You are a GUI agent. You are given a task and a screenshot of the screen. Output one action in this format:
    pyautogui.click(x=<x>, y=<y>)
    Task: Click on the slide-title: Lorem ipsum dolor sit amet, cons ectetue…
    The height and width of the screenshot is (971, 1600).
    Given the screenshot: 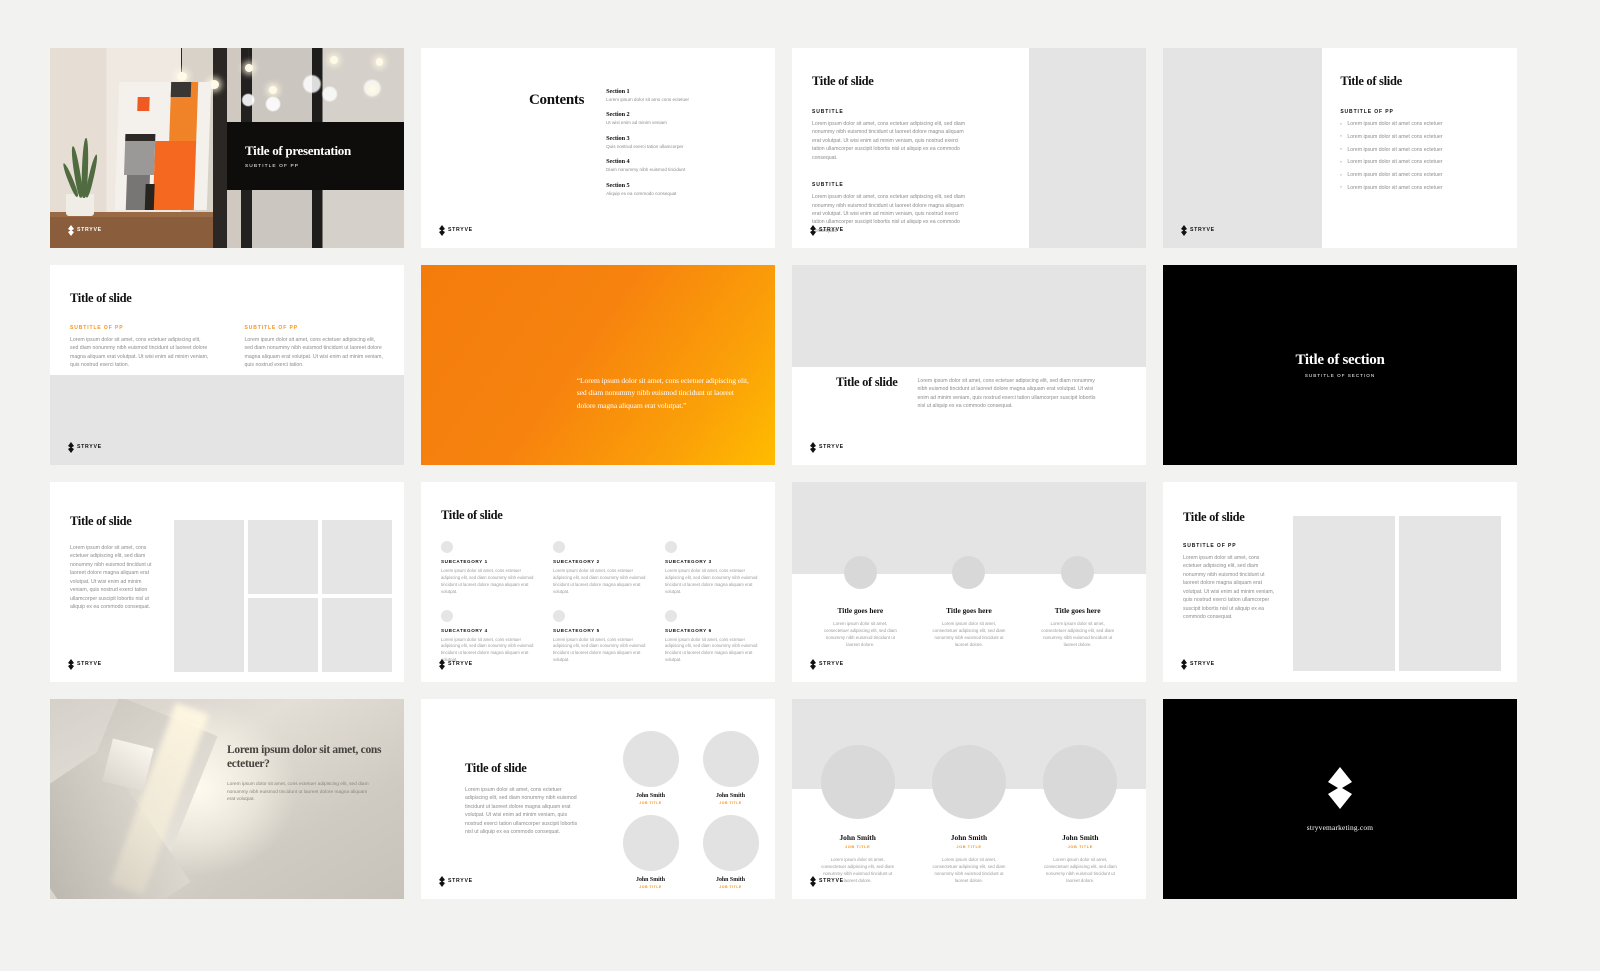 What is the action you would take?
    pyautogui.click(x=304, y=757)
    